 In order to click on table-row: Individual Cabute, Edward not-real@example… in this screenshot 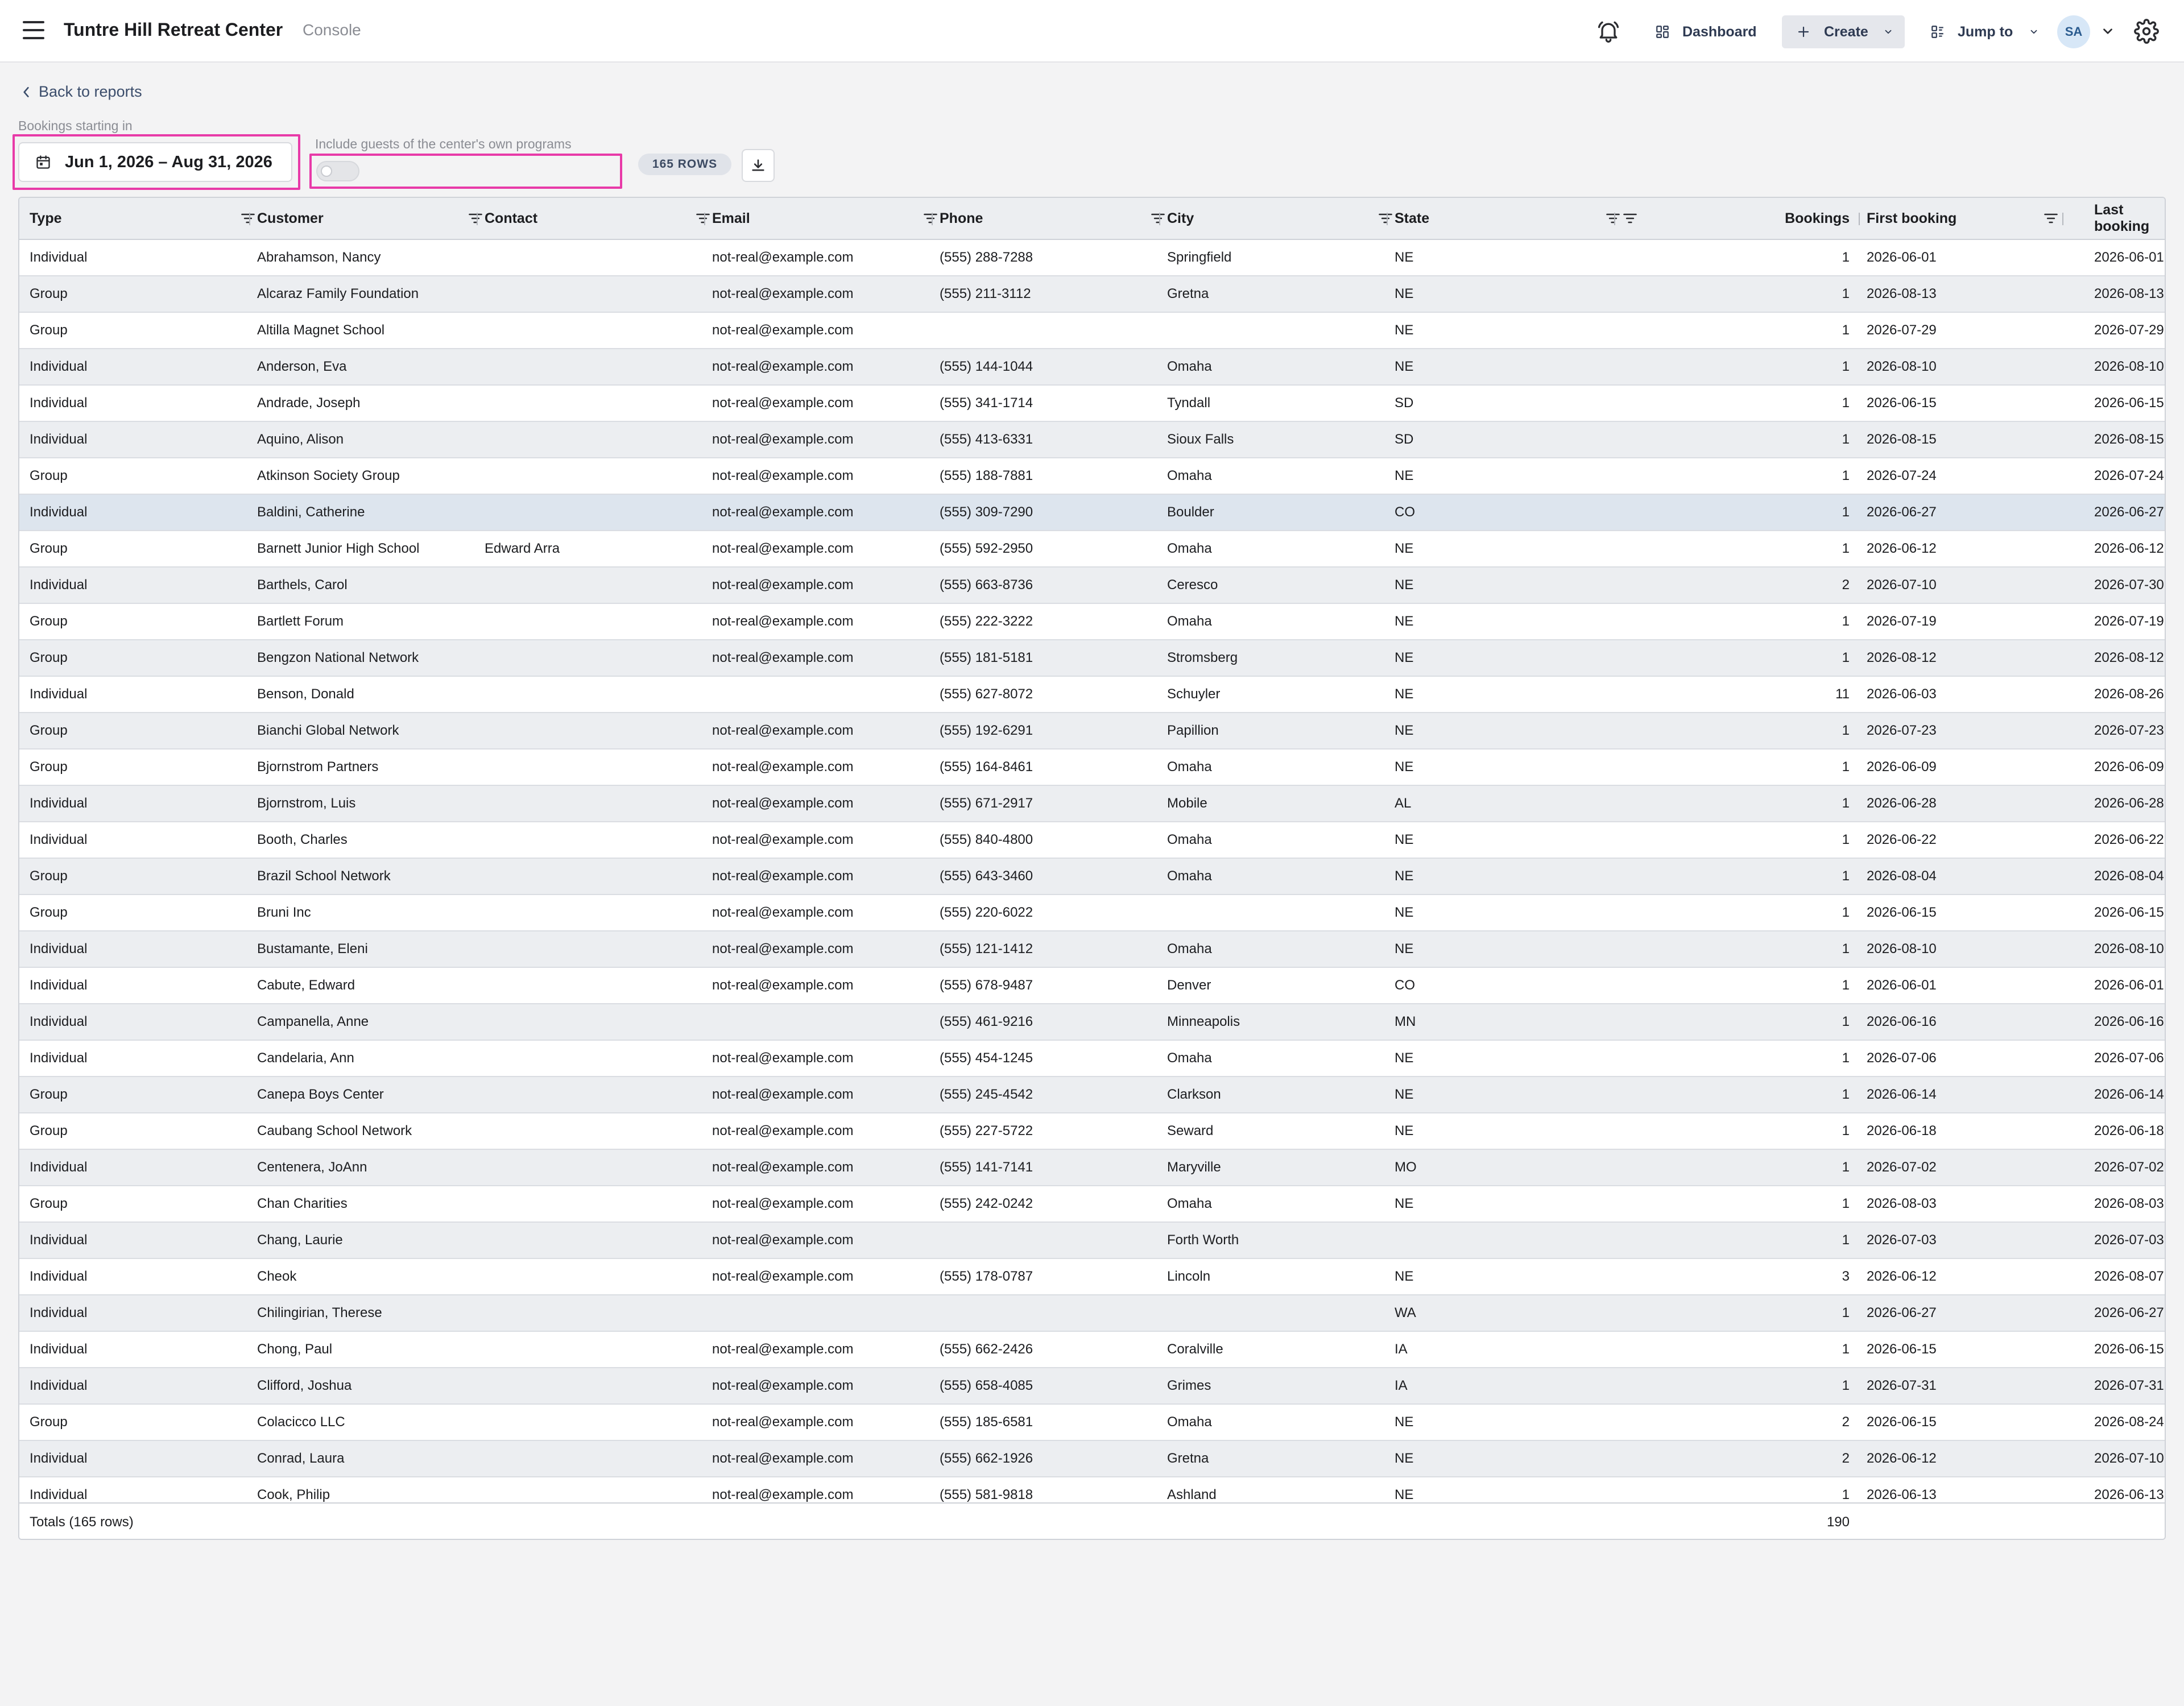, I will do `click(1092, 986)`.